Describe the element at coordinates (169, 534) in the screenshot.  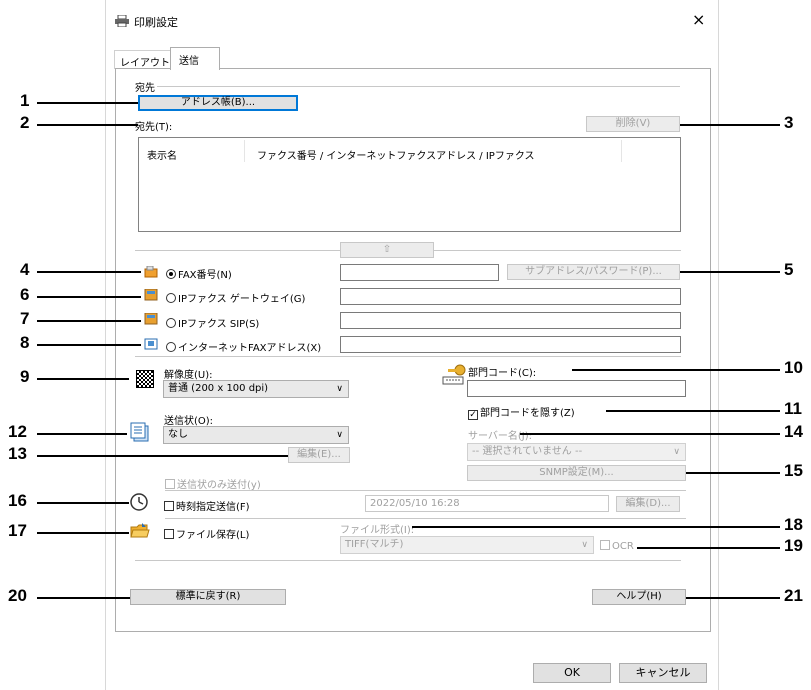
I see `file-save-checkbox` at that location.